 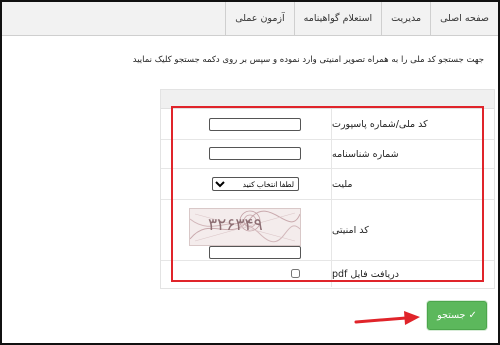 I want to click on captcha-text: ۳۲۶۳۴۹, so click(x=235, y=225).